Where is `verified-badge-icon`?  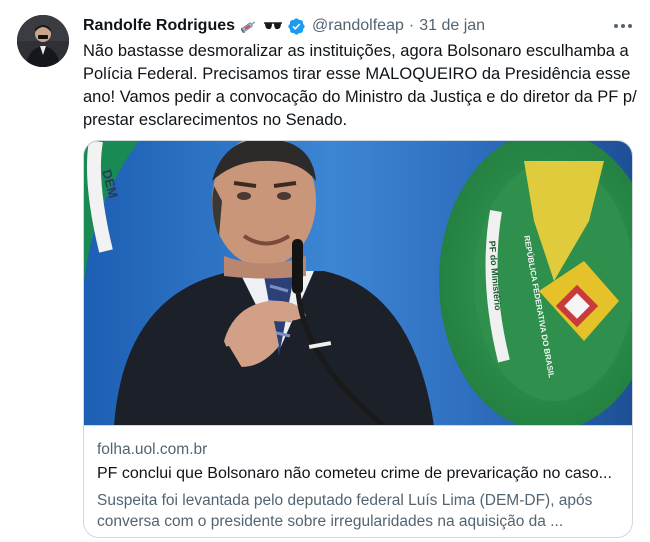
verified-badge-icon is located at coordinates (296, 26).